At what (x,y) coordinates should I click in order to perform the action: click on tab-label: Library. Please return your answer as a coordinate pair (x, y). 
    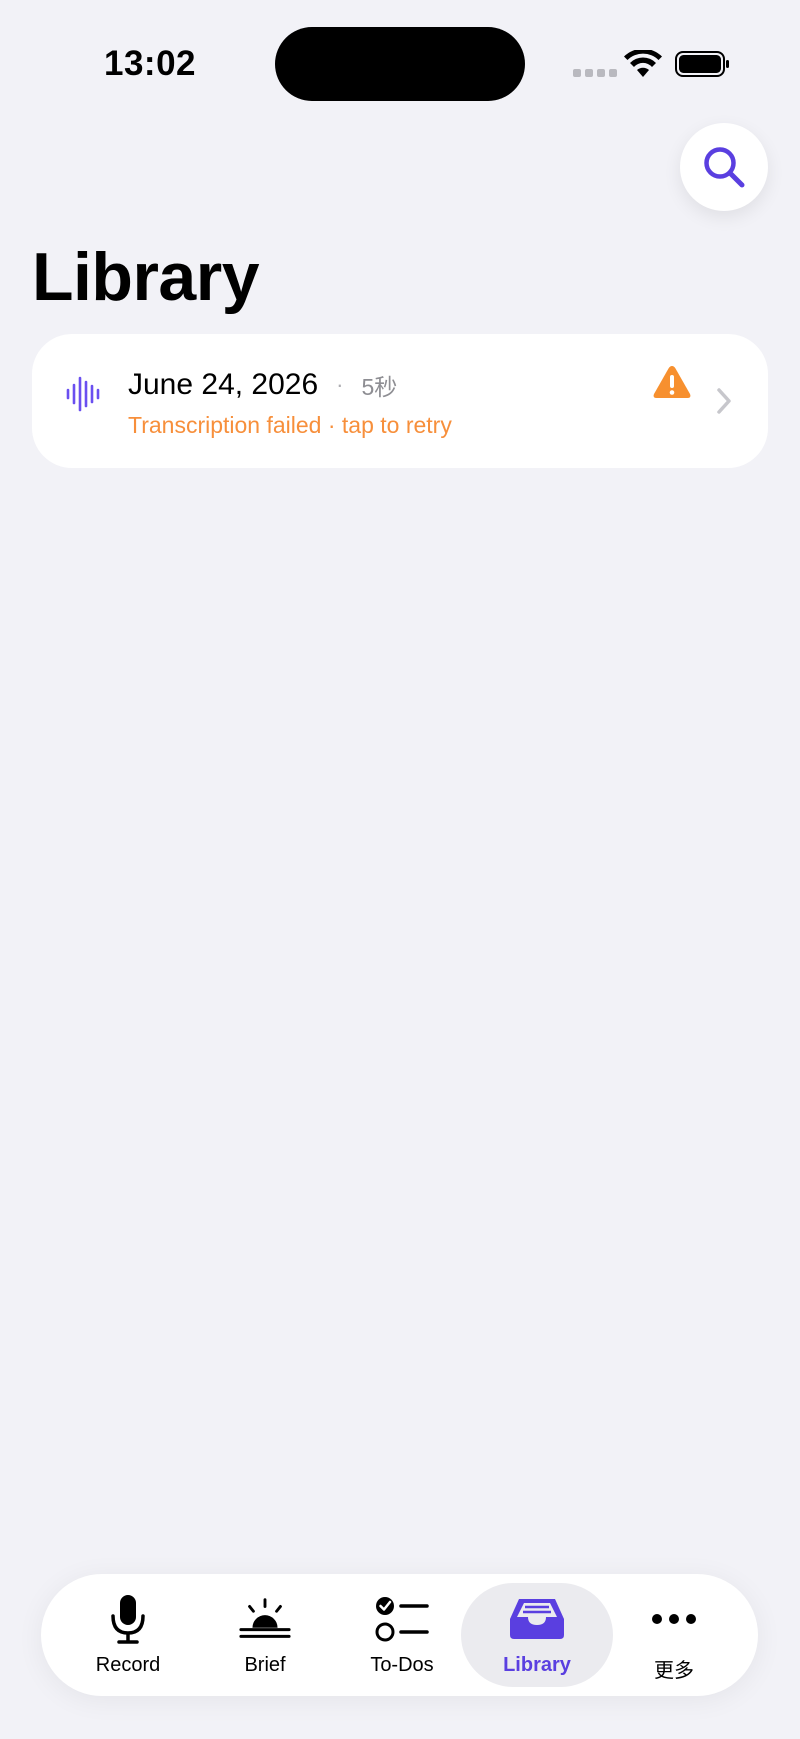
    Looking at the image, I should click on (537, 1665).